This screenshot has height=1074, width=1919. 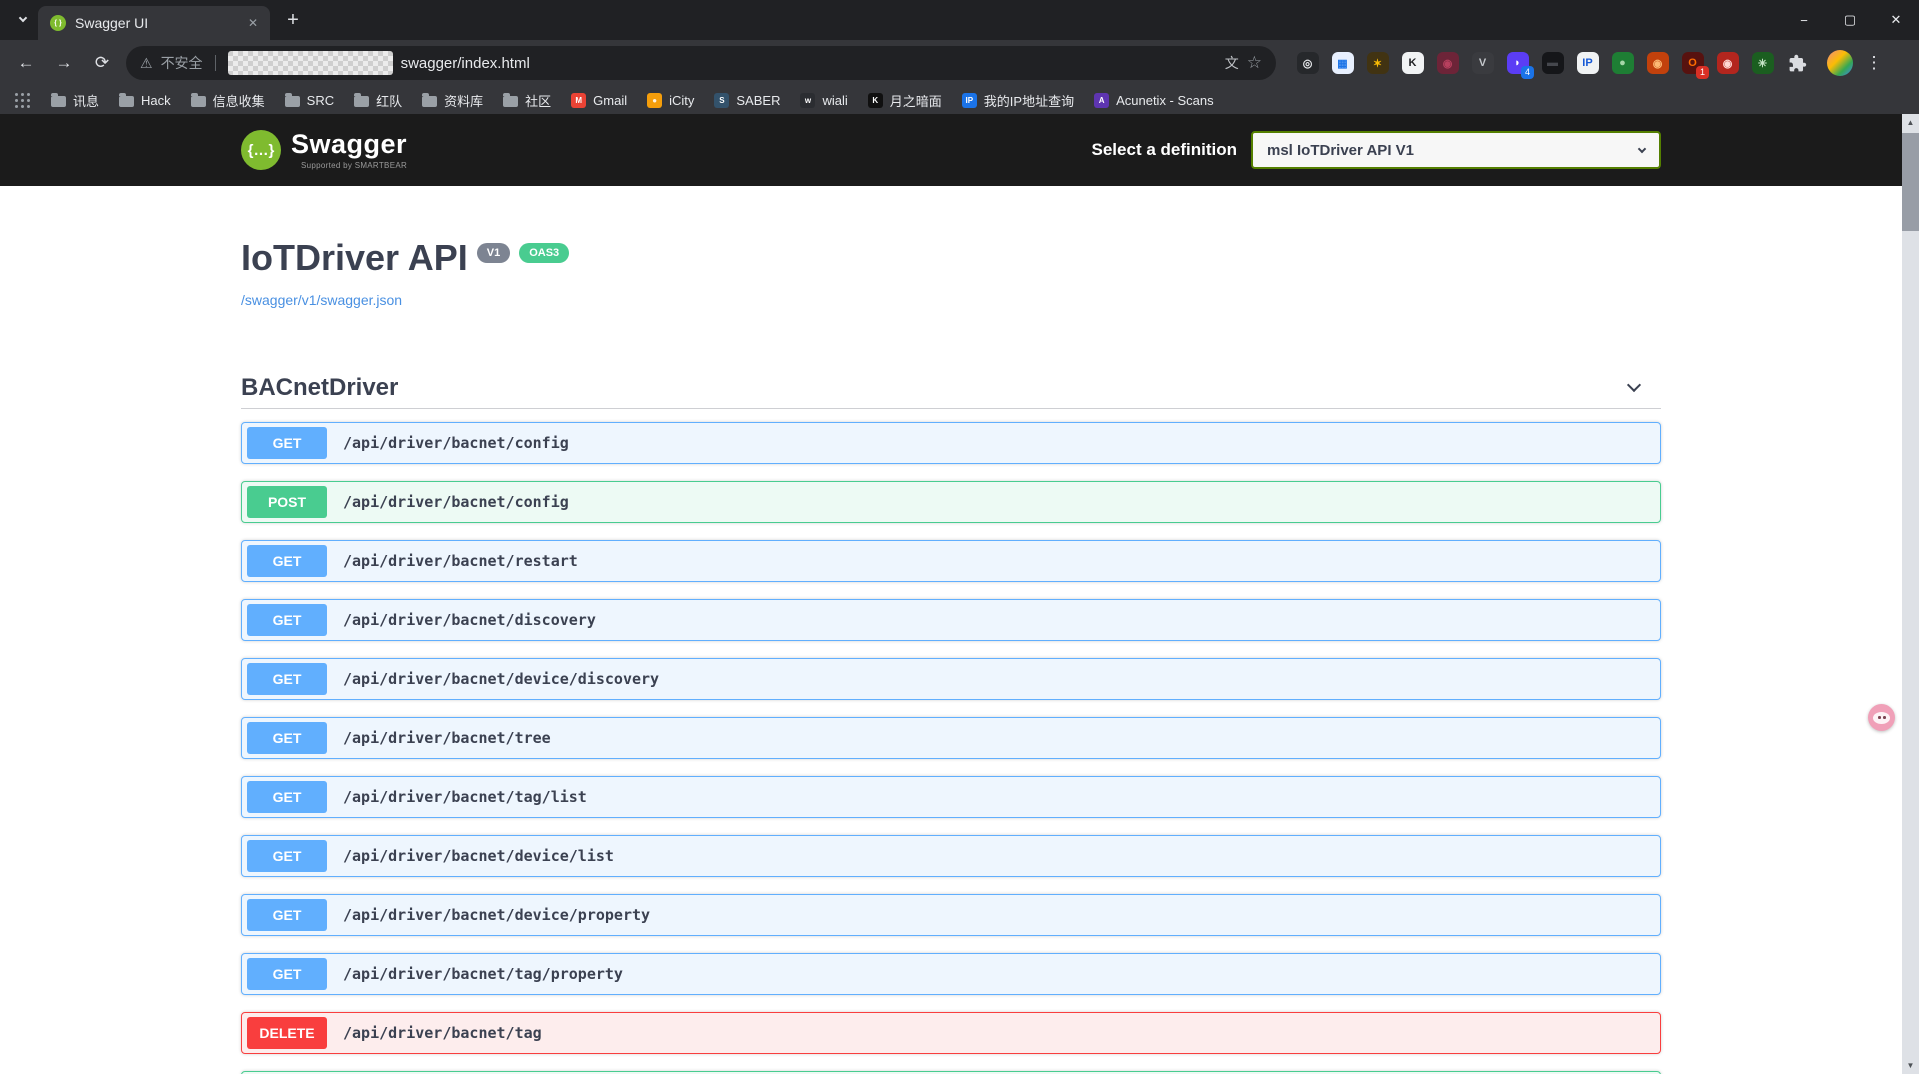 I want to click on tab-search-button, so click(x=23, y=20).